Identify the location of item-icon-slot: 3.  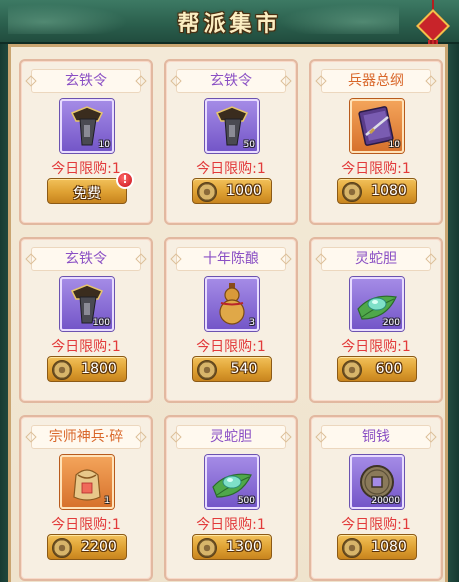
(232, 304).